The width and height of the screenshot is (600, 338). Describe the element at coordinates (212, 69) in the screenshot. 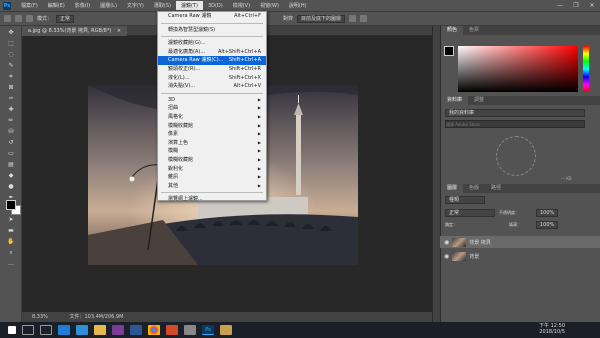

I see `filter-menu-item: 鏡頭校正(R)... Shift+Ctrl+R` at that location.